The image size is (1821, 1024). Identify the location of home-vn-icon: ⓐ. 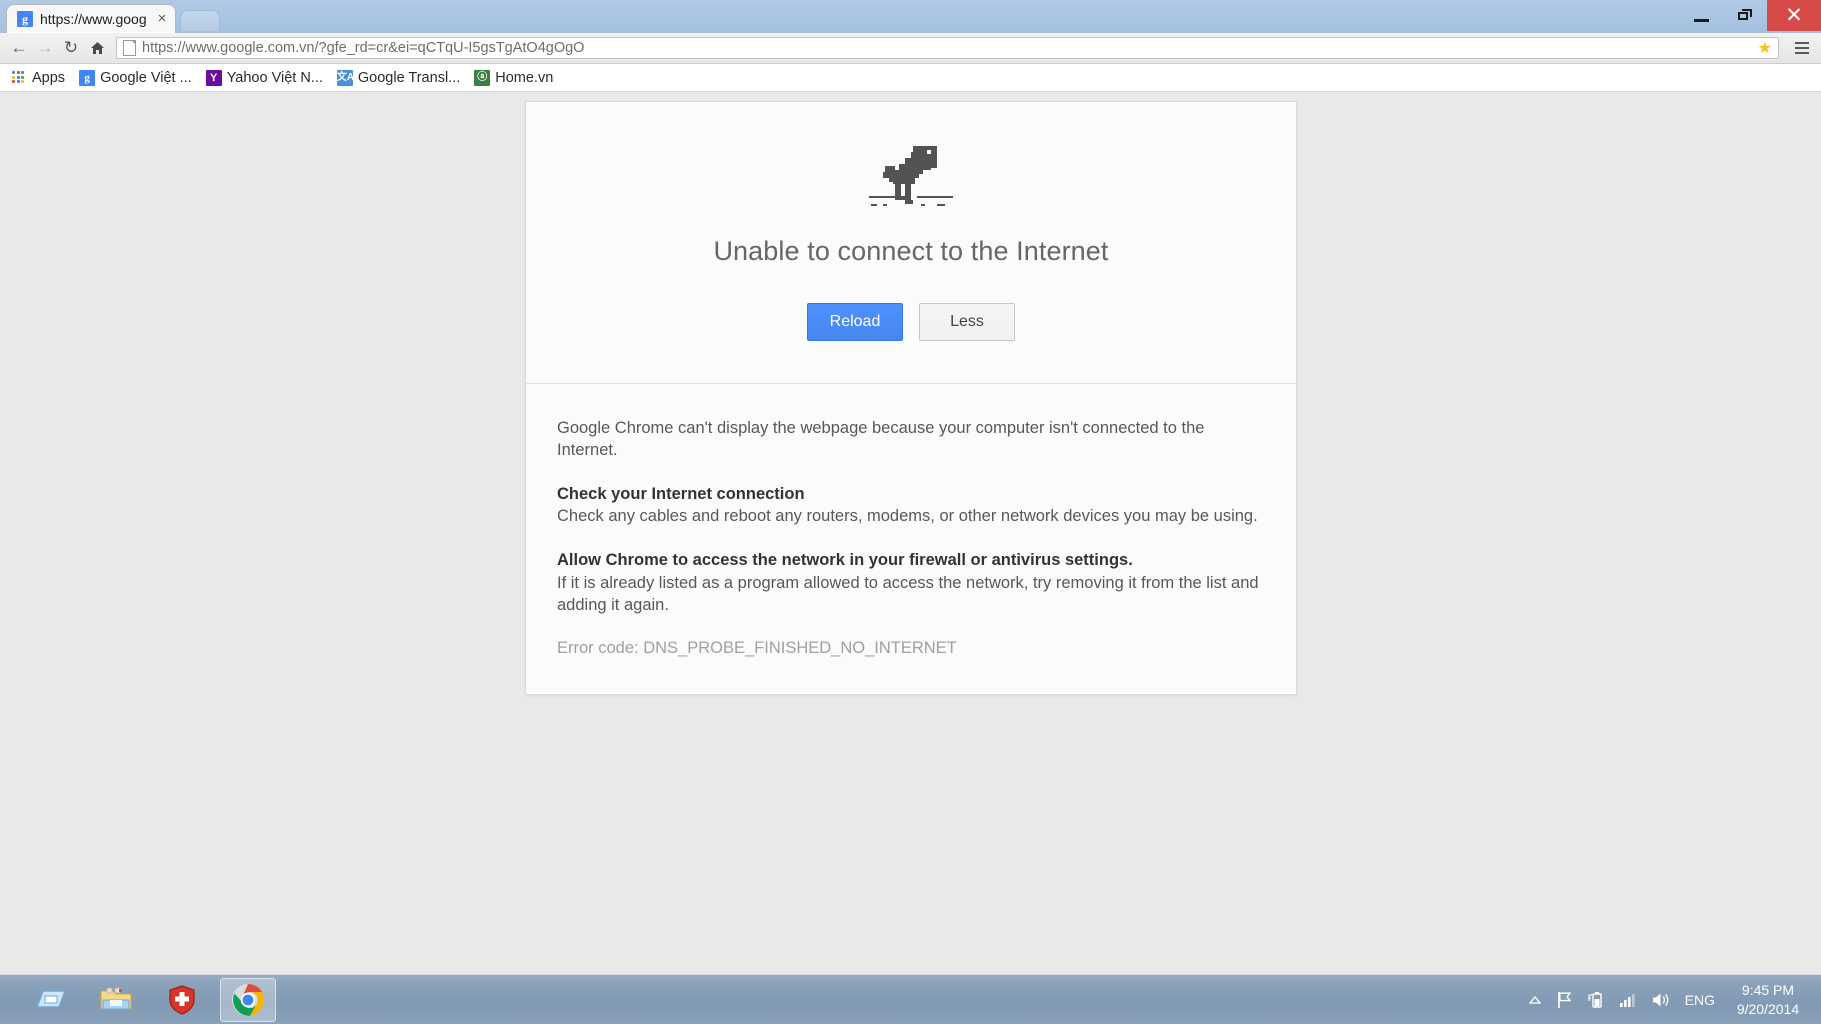
(482, 77).